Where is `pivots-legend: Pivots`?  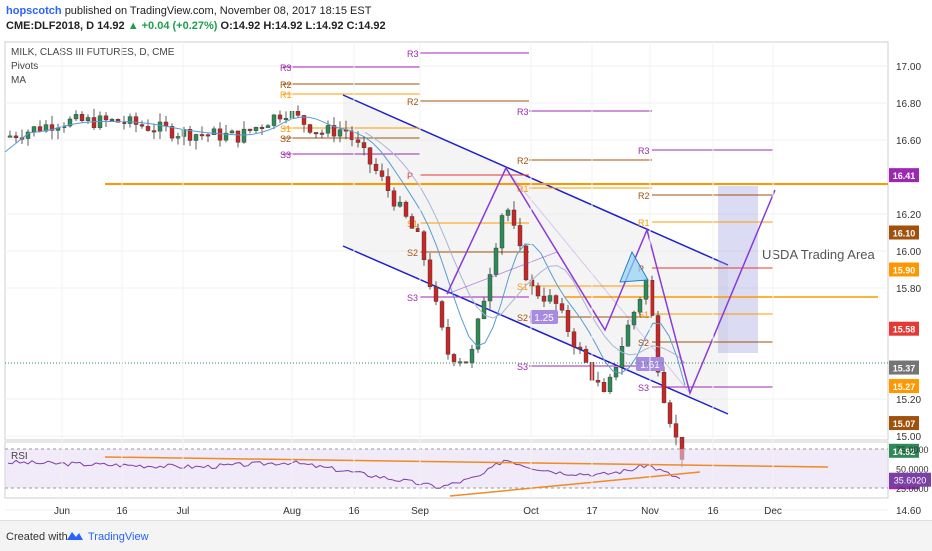
pivots-legend: Pivots is located at coordinates (24, 66).